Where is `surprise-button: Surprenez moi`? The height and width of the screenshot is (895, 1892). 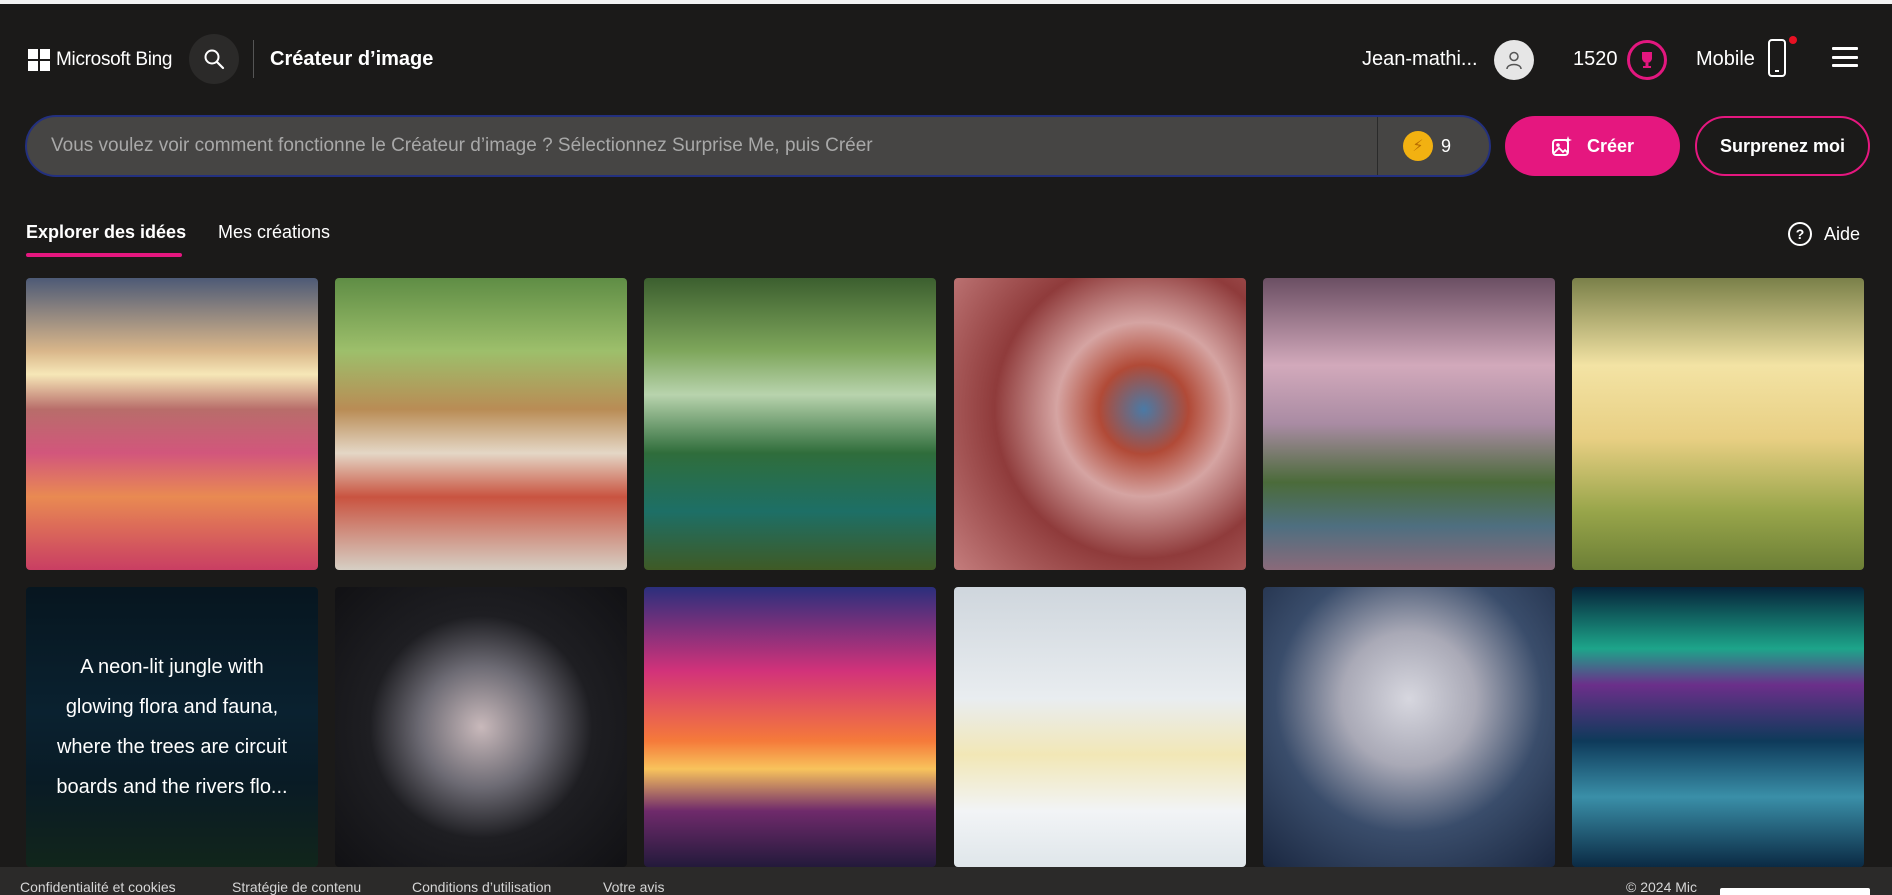 surprise-button: Surprenez moi is located at coordinates (1782, 146).